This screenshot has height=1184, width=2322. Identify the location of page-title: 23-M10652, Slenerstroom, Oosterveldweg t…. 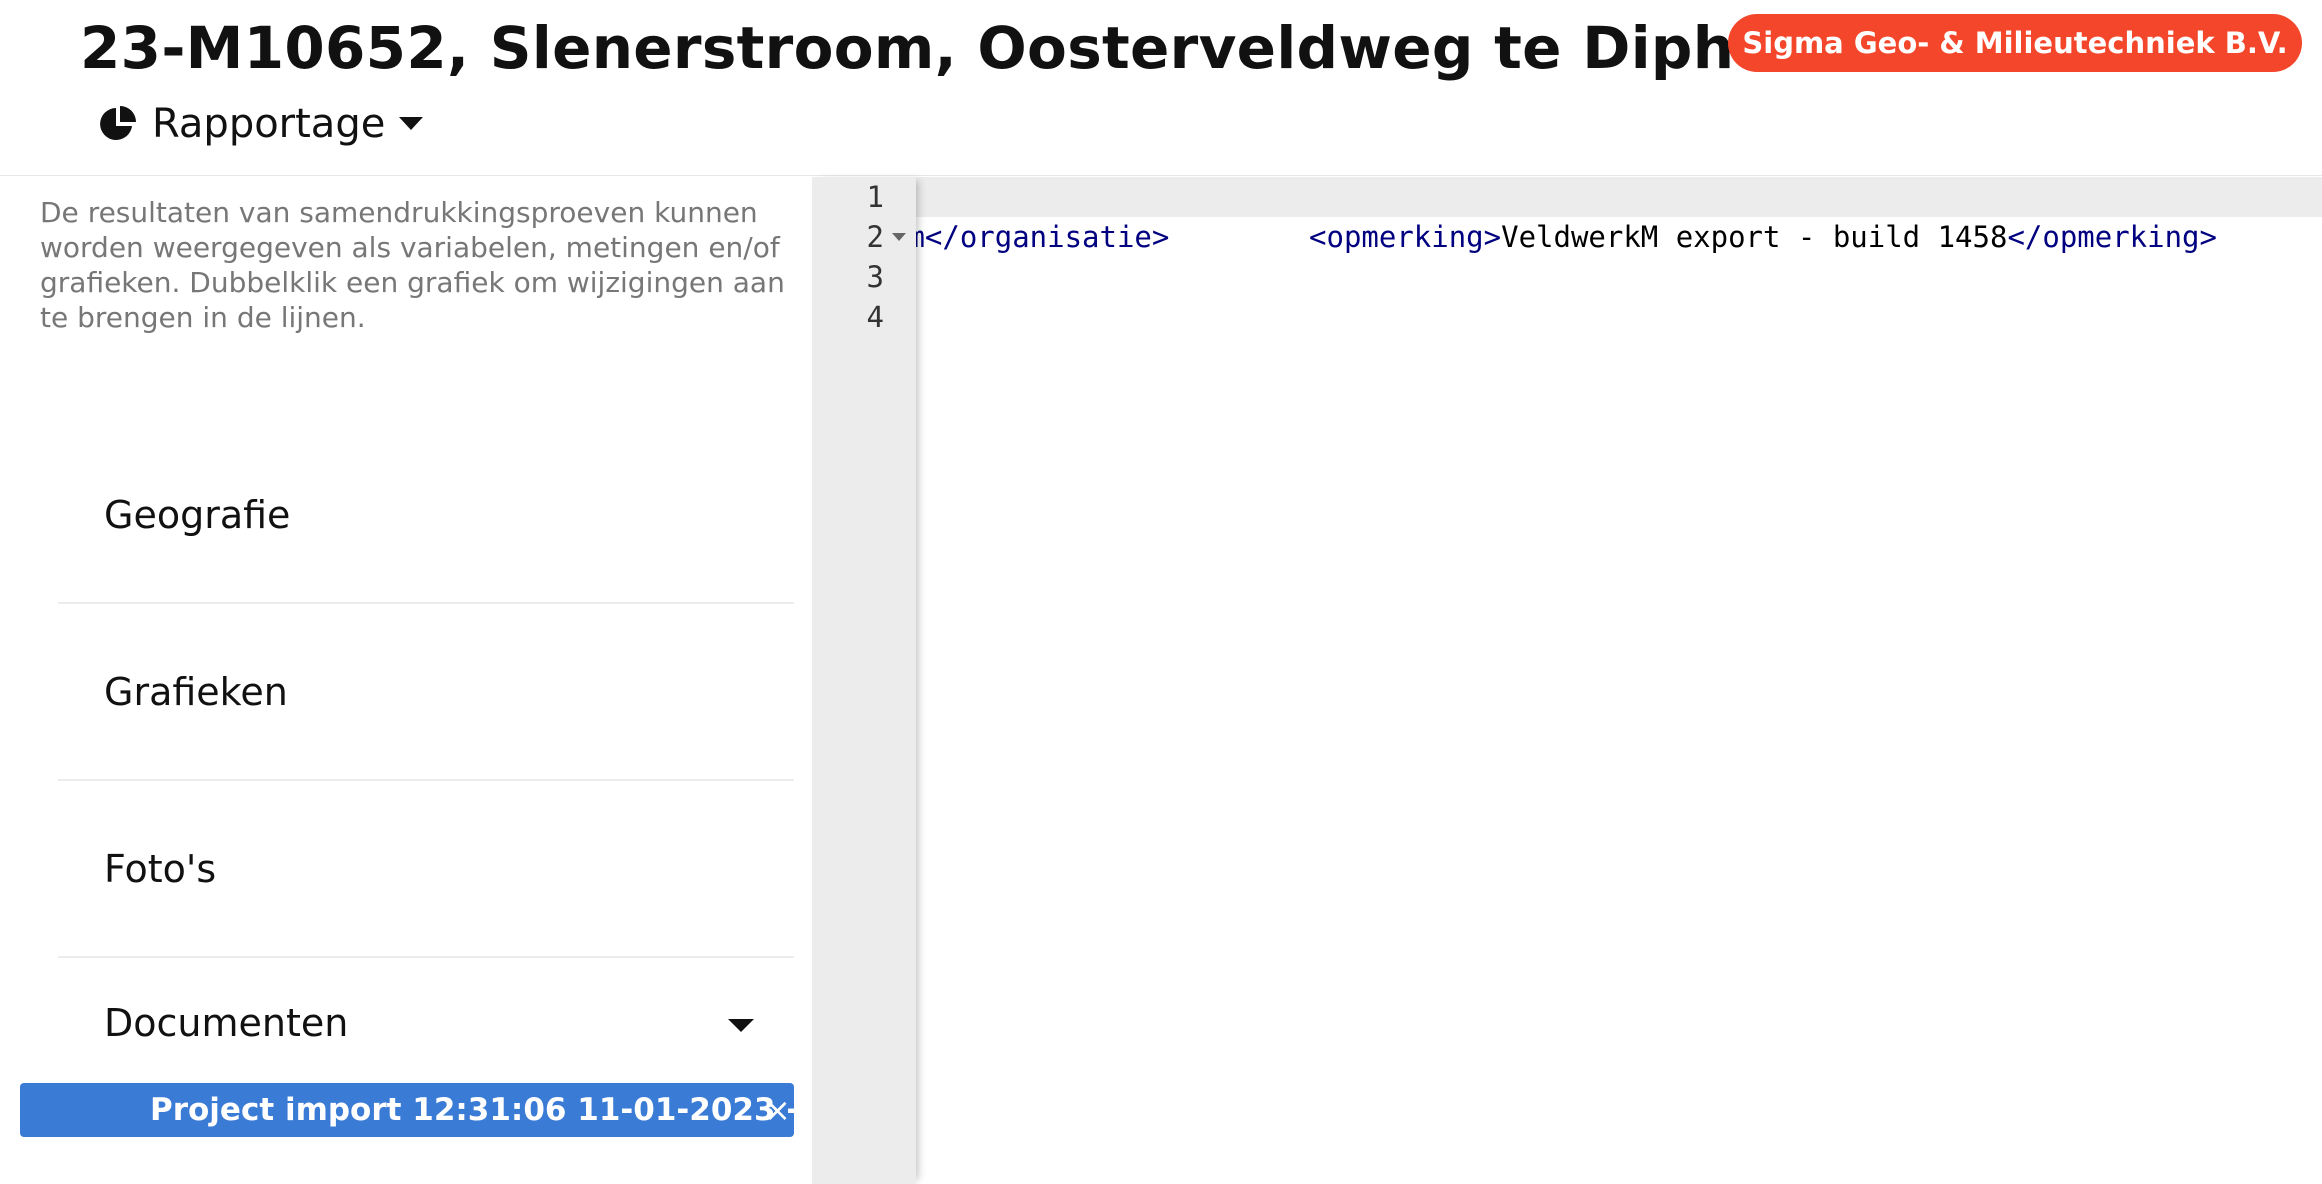
(983, 48).